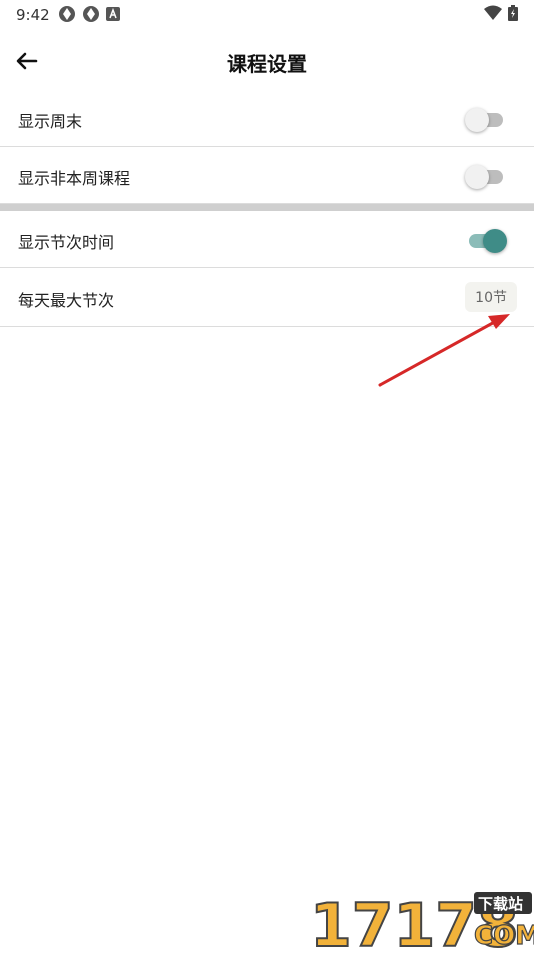  What do you see at coordinates (74, 178) in the screenshot?
I see `setting-label: 显示非本周课程` at bounding box center [74, 178].